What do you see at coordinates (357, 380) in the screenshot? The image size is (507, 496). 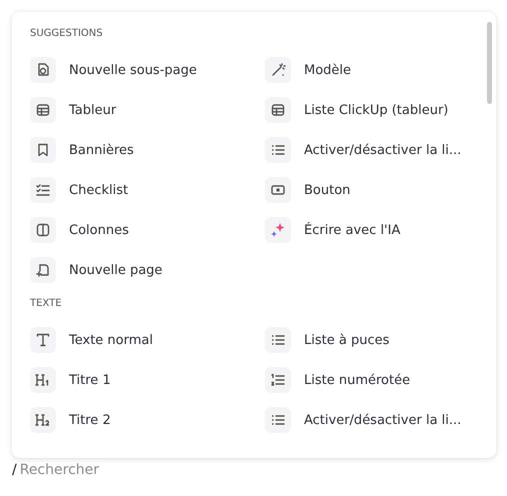 I see `menu-item: Liste numérotée` at bounding box center [357, 380].